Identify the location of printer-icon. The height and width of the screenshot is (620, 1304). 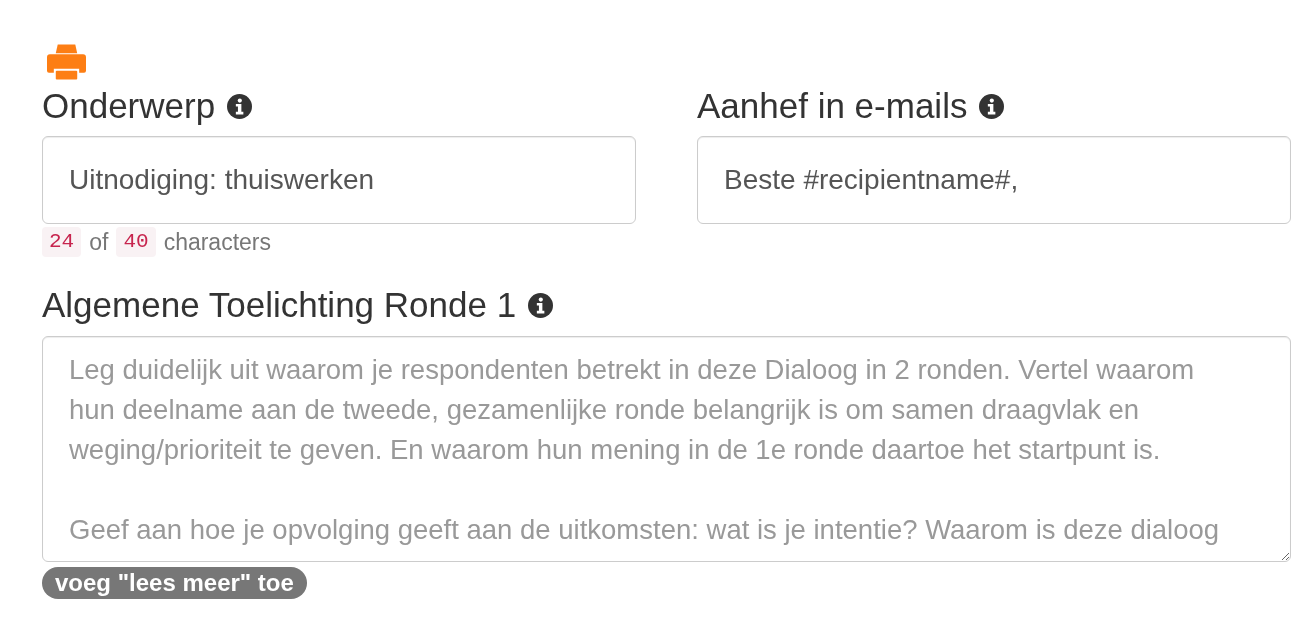
(66, 62).